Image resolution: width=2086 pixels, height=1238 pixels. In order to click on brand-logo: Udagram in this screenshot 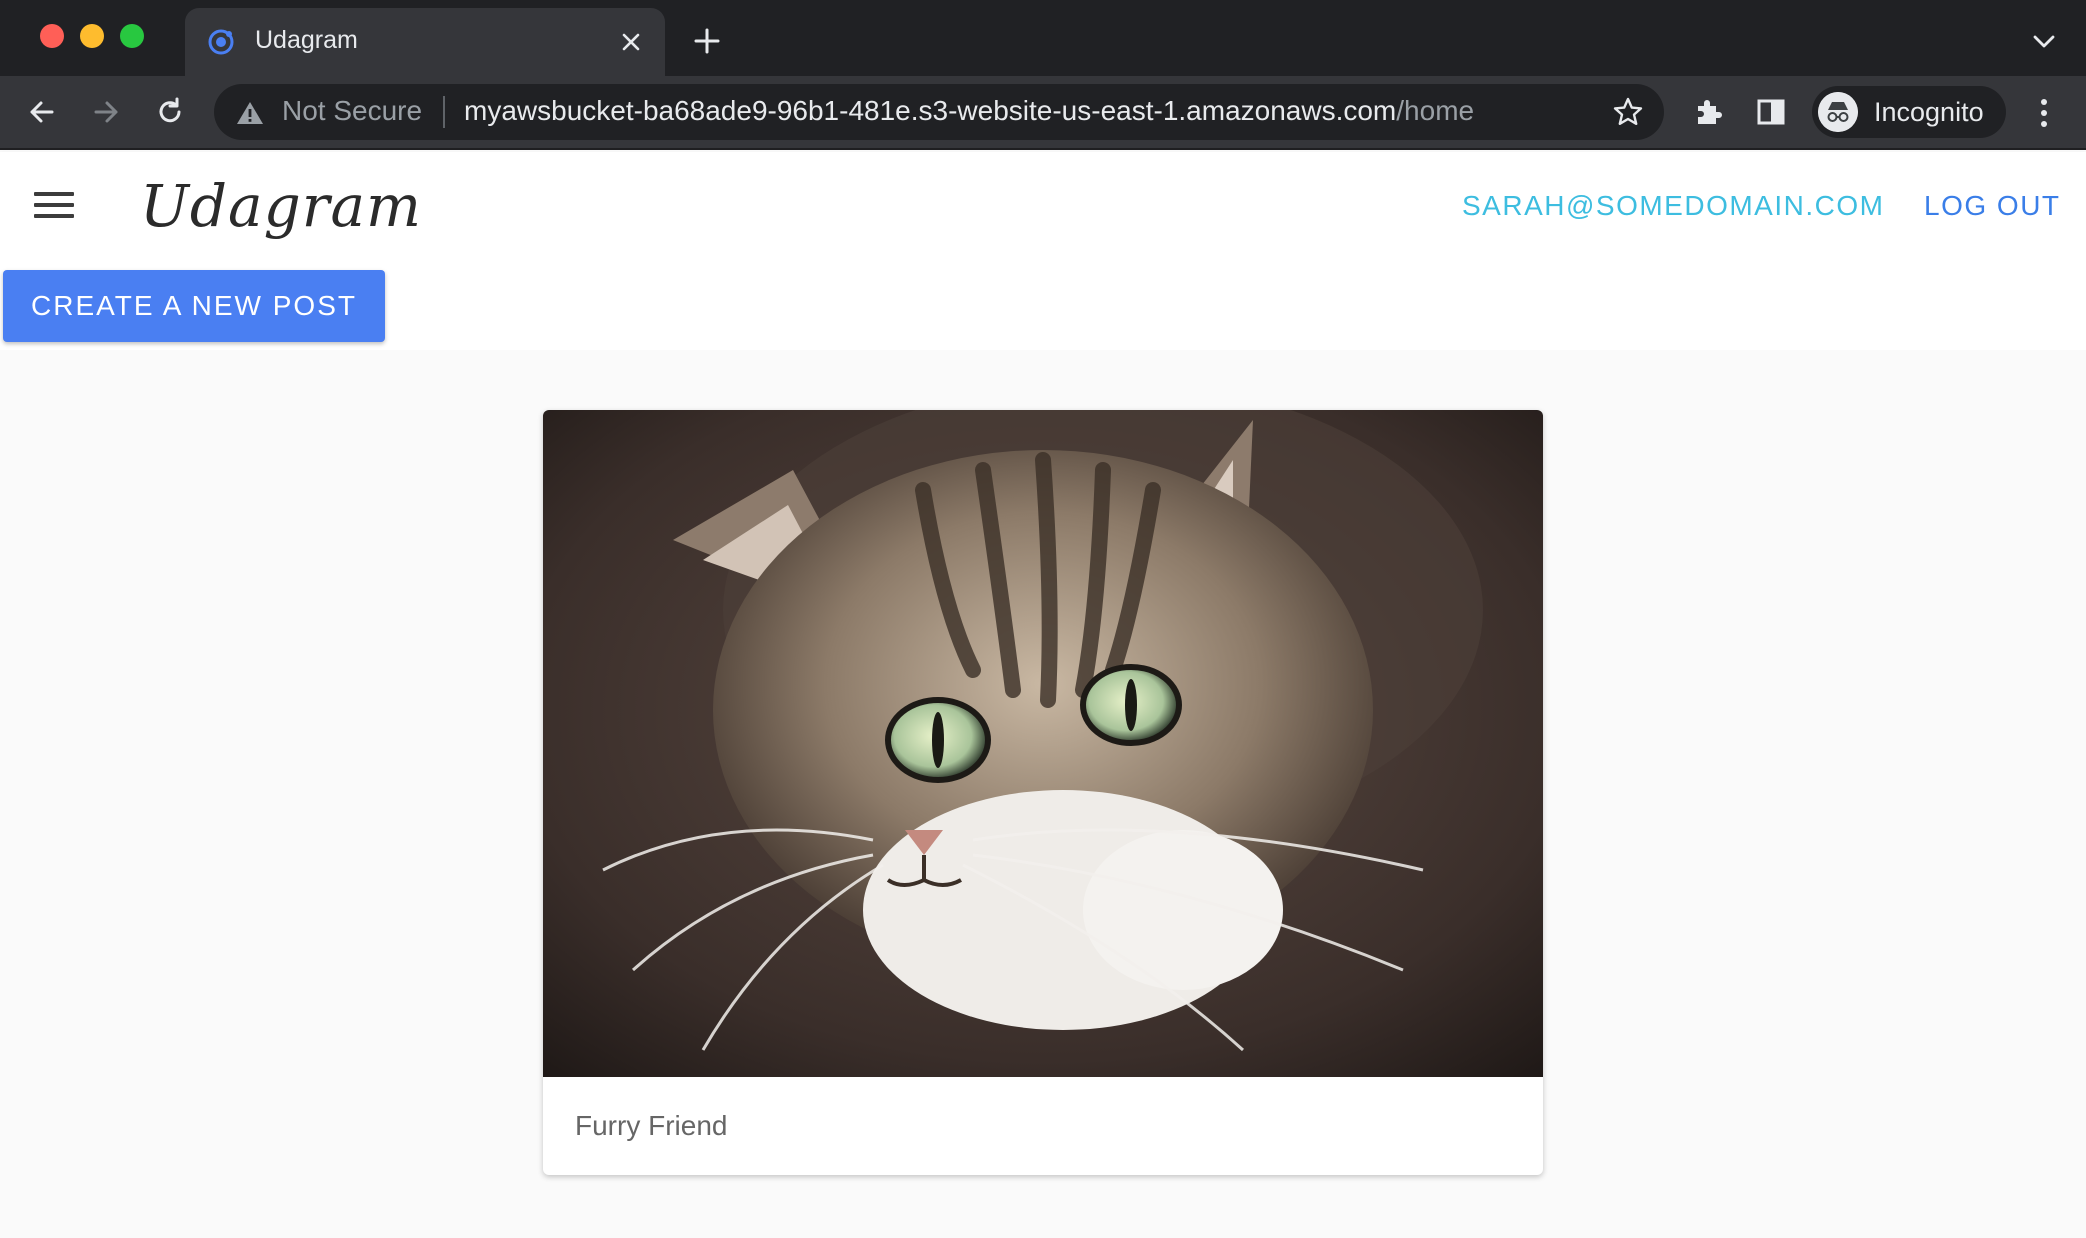, I will do `click(281, 206)`.